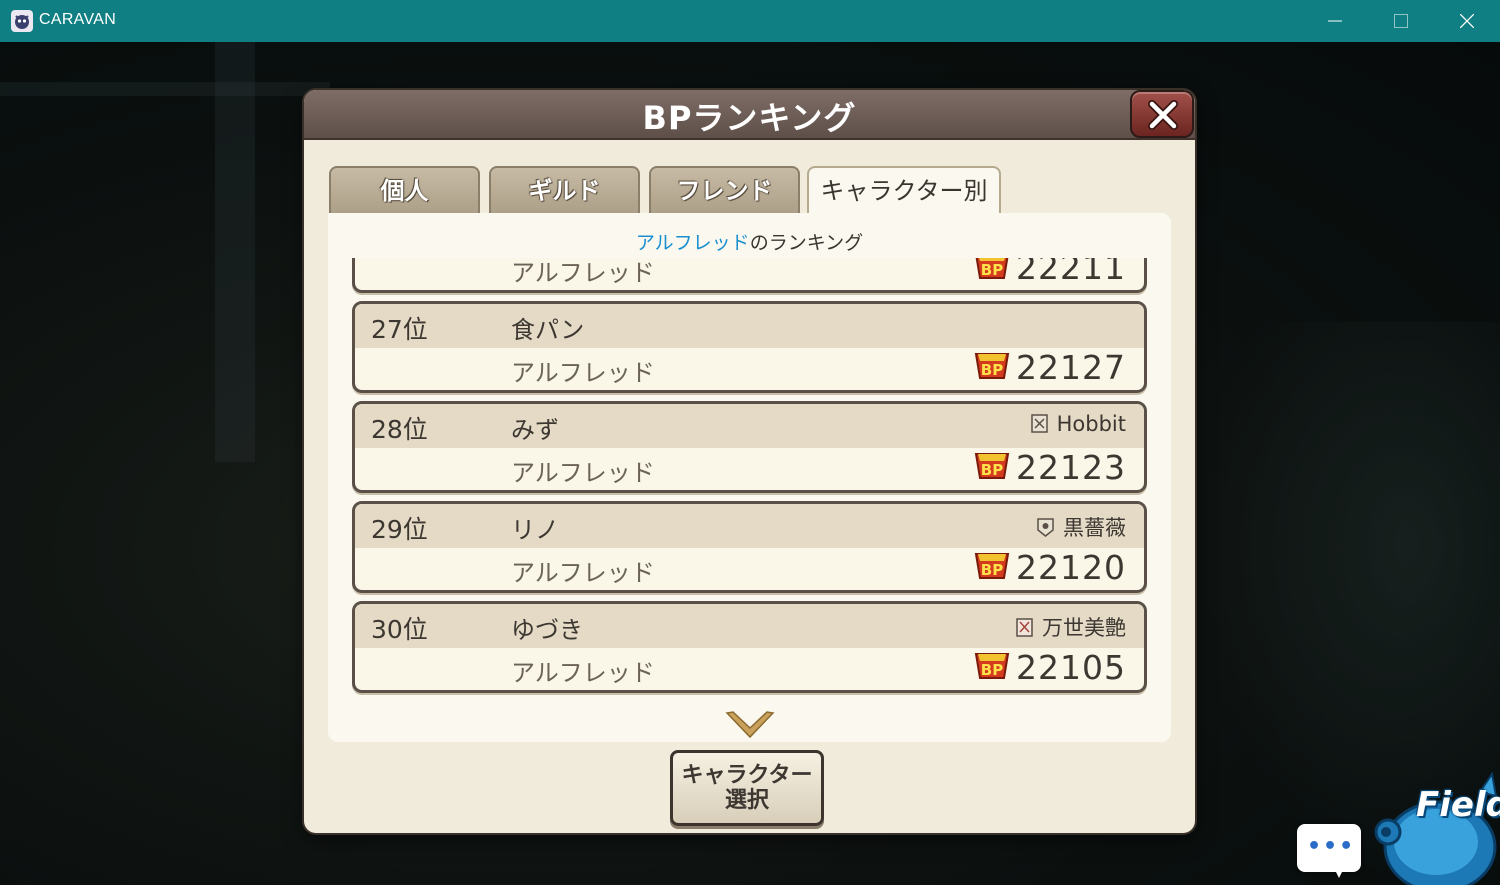  I want to click on player-name: ゆづき, so click(547, 630).